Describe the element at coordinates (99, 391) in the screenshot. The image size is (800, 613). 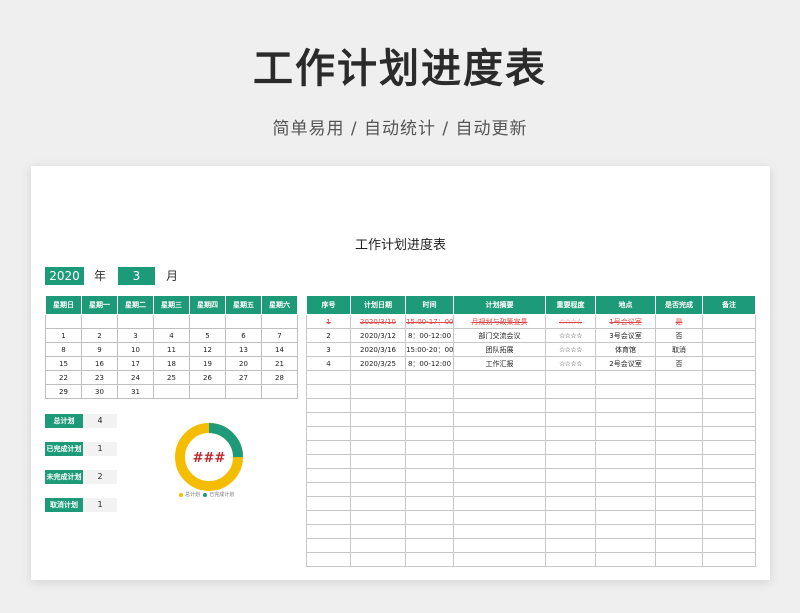
I see `calendar-day-cell: 30` at that location.